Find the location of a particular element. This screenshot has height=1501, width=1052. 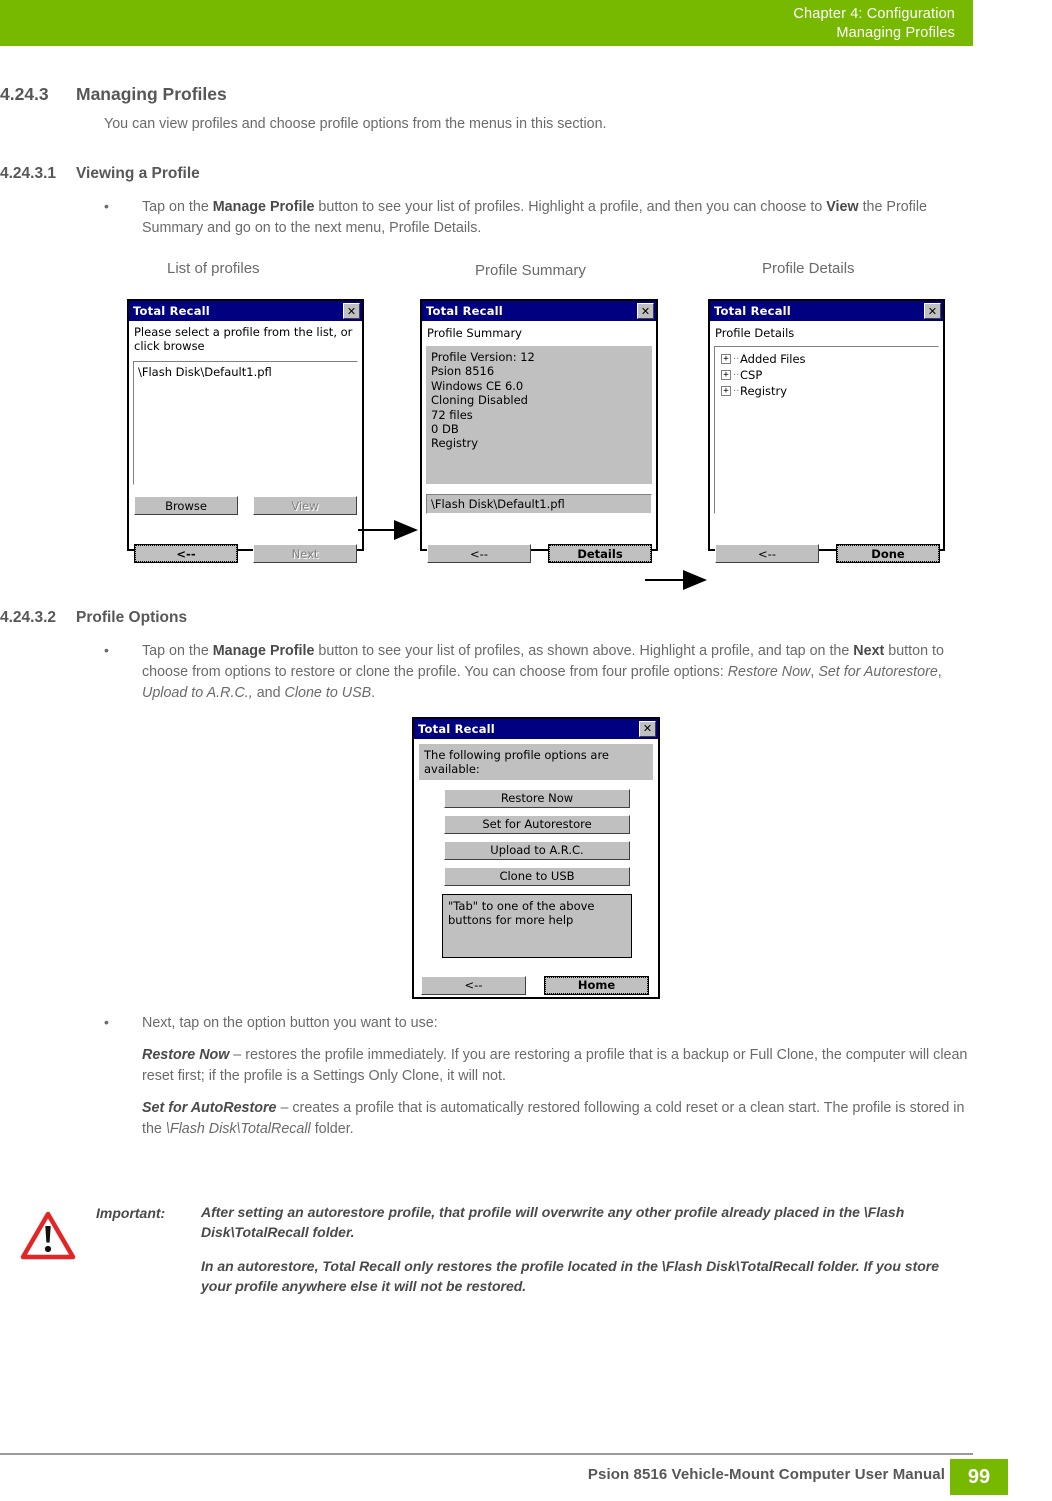

home-button: Home is located at coordinates (596, 985).